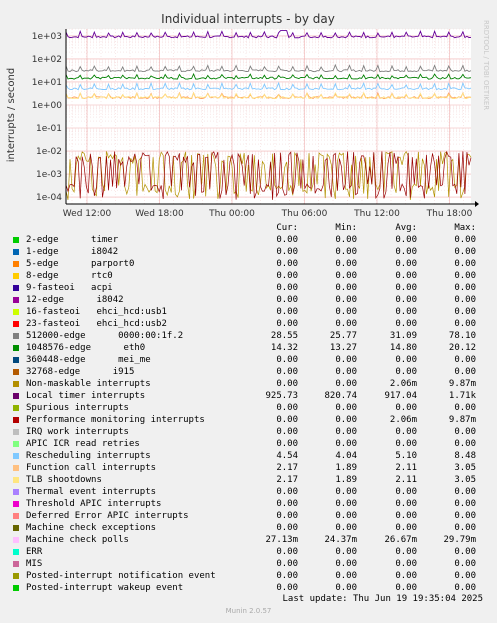  I want to click on legend-row: 1048576-edge eth0 14.32 13.27 14.80 20.12, so click(248, 348).